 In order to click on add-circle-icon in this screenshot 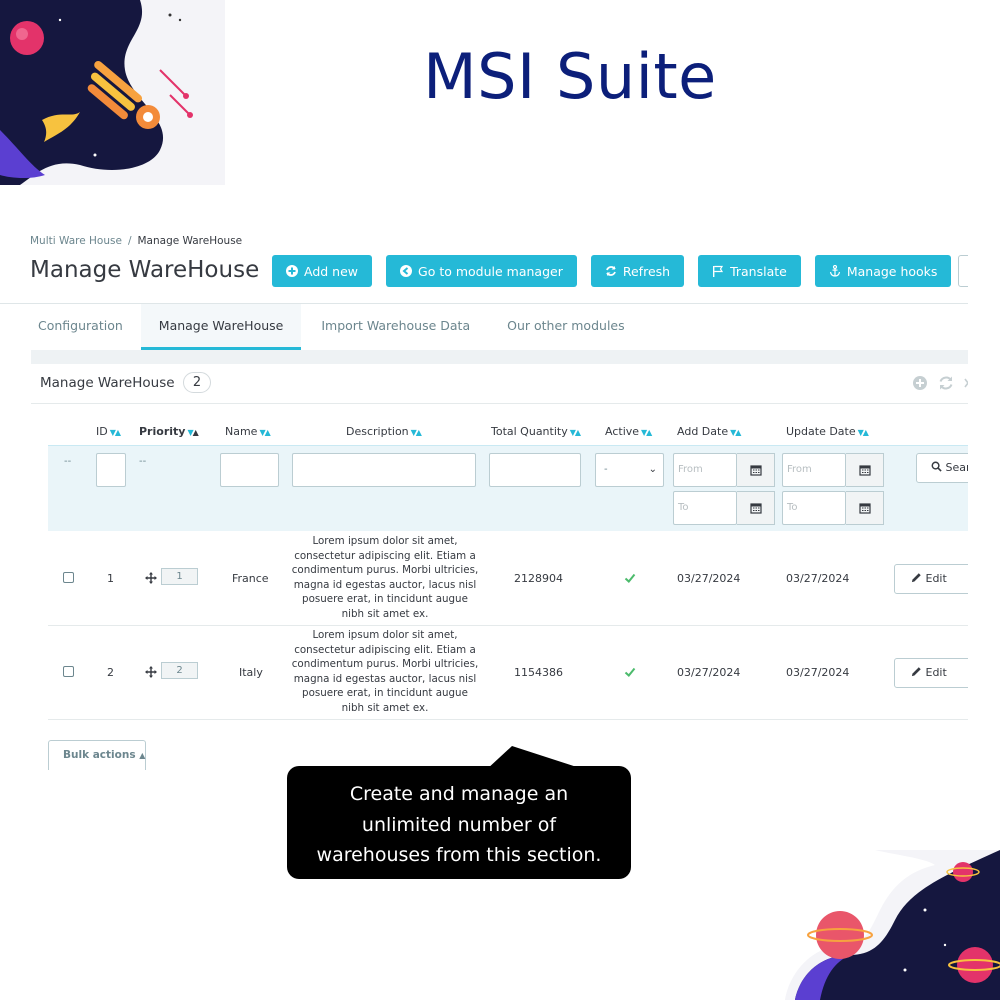, I will do `click(920, 383)`.